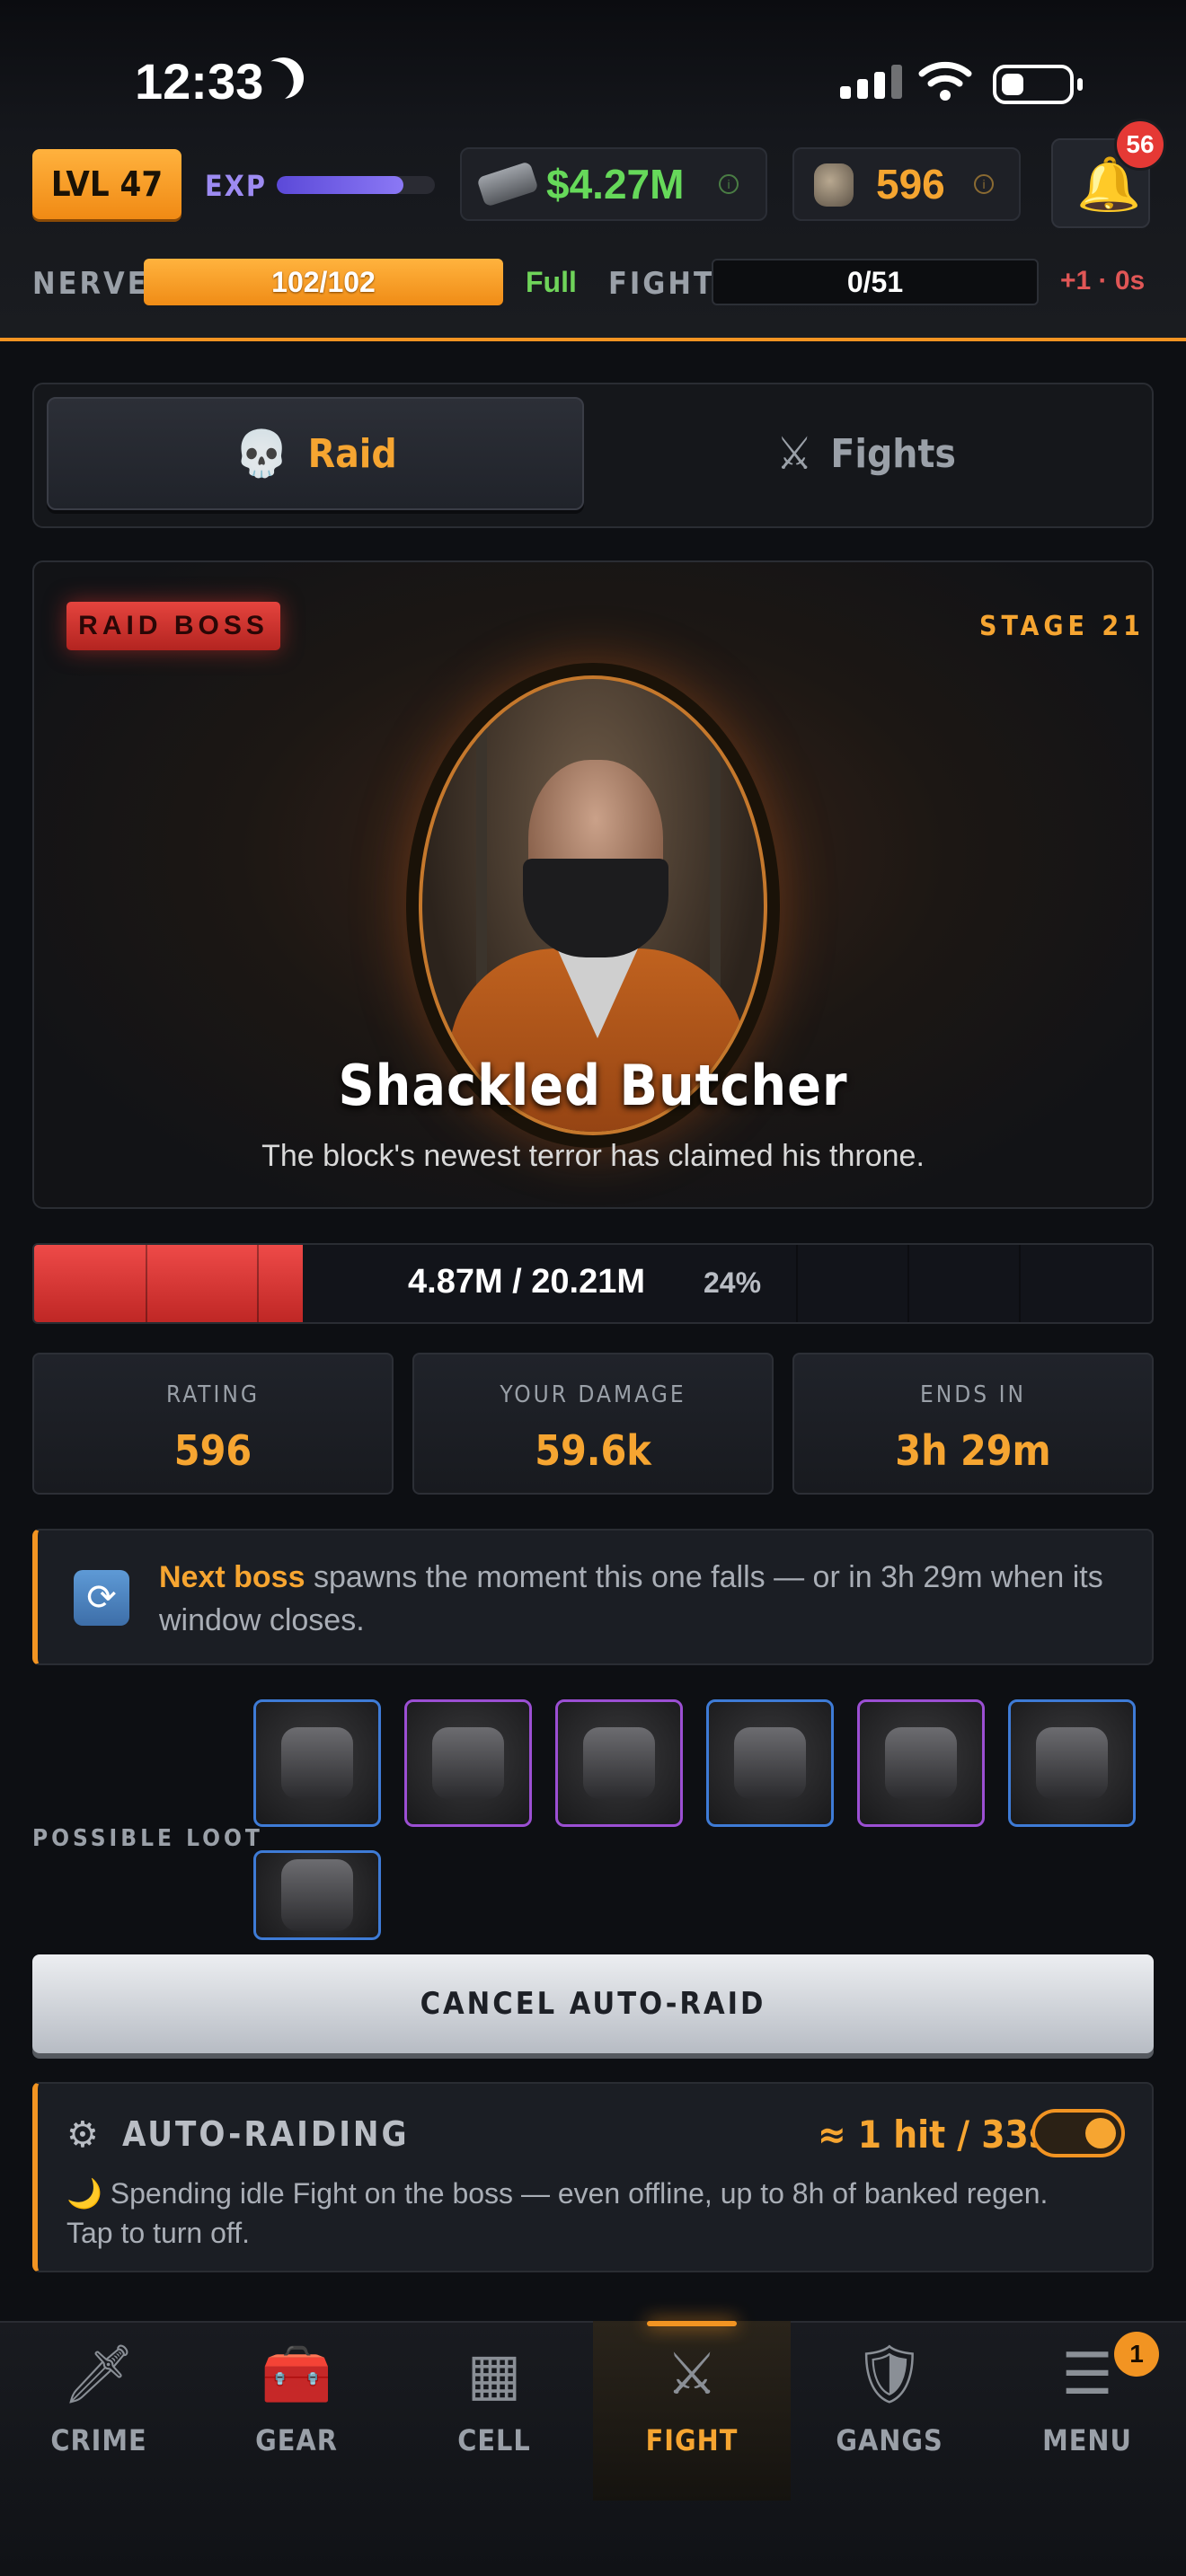 This screenshot has width=1186, height=2576. Describe the element at coordinates (236, 186) in the screenshot. I see `exp-label: EXP` at that location.